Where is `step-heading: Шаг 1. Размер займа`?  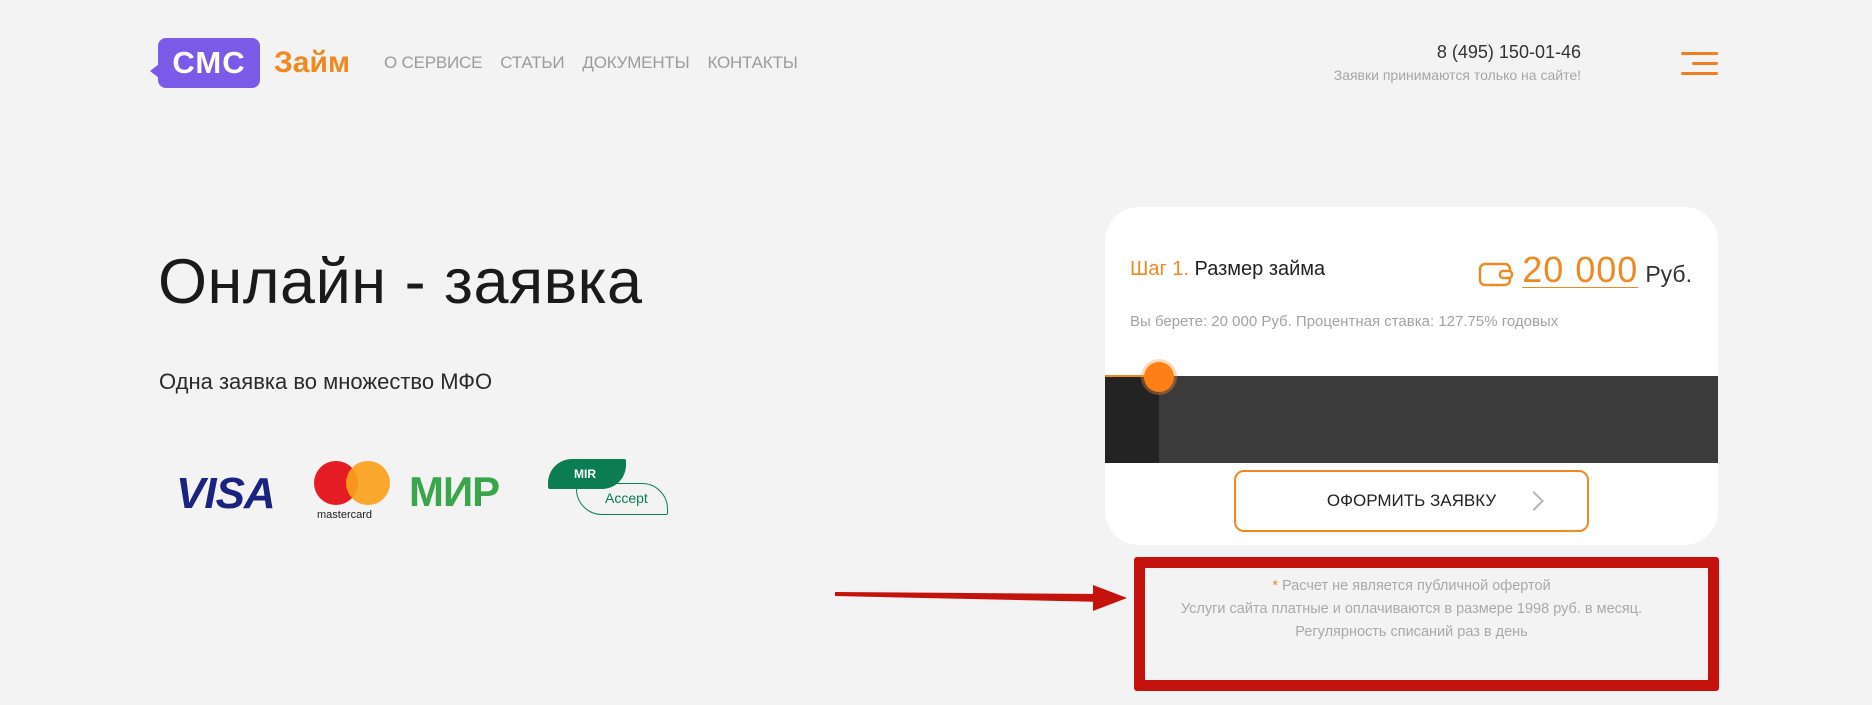
step-heading: Шаг 1. Размер займа is located at coordinates (1227, 269).